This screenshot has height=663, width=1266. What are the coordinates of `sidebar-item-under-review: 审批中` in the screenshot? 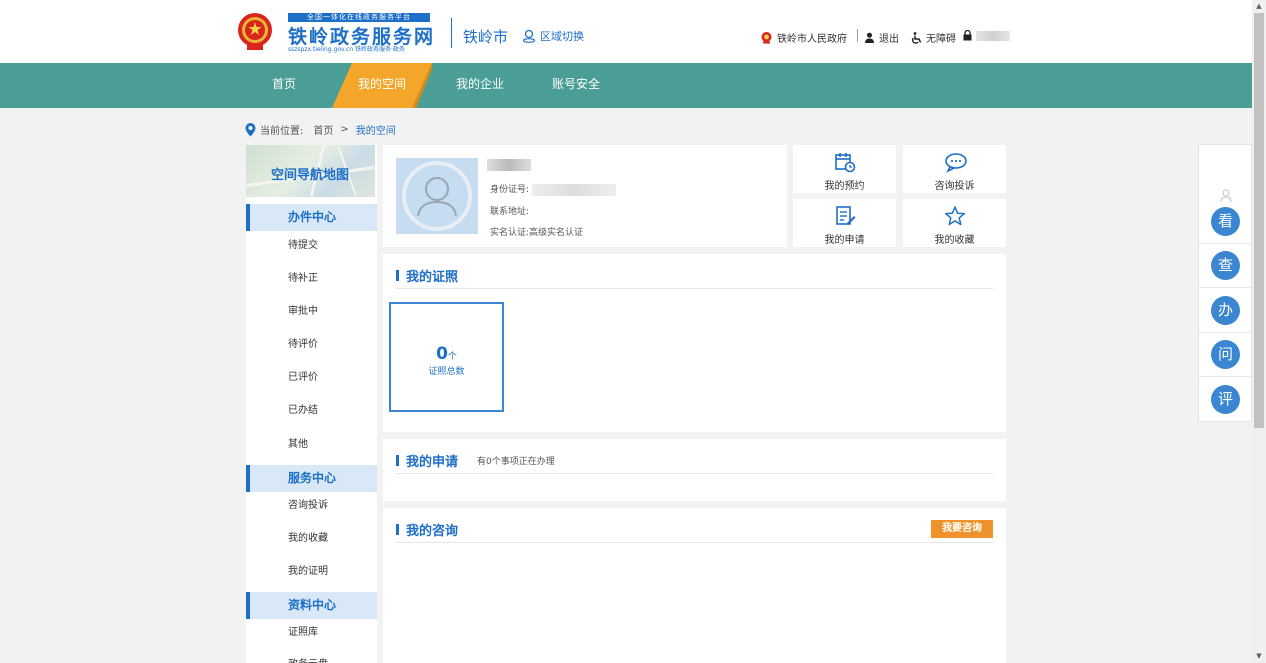 It's located at (303, 309).